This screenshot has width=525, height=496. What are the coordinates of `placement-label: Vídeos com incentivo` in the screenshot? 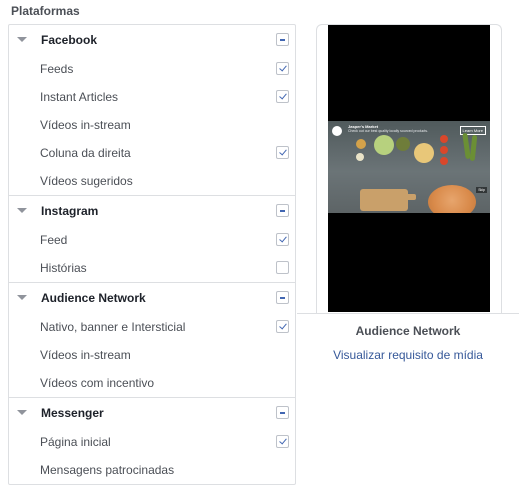 It's located at (97, 383).